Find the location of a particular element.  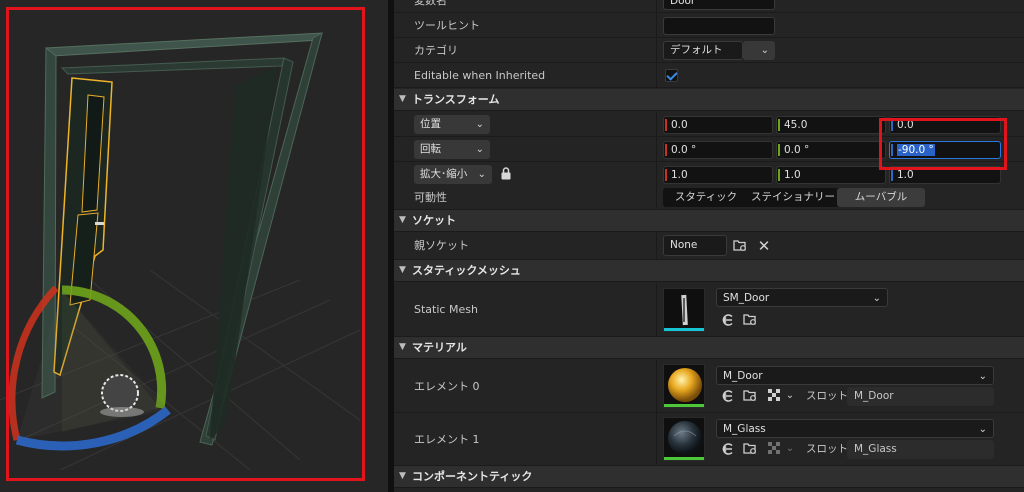

material-title: マテリアル is located at coordinates (439, 347).